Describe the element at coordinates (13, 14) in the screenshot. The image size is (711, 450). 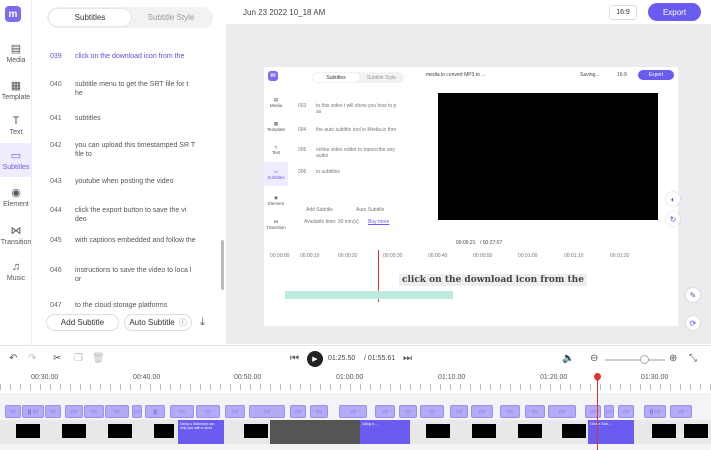
I see `app-logo: m` at that location.